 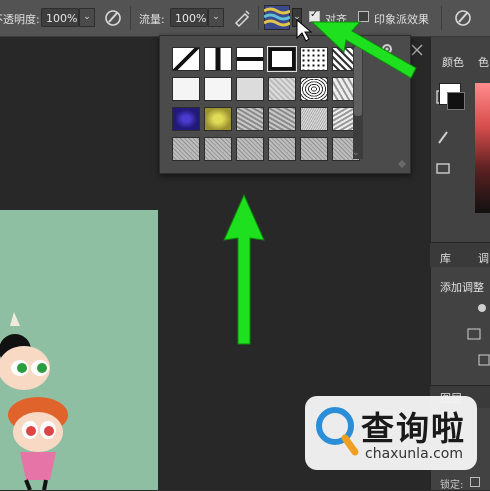 I want to click on mouse-cursor-icon, so click(x=304, y=30).